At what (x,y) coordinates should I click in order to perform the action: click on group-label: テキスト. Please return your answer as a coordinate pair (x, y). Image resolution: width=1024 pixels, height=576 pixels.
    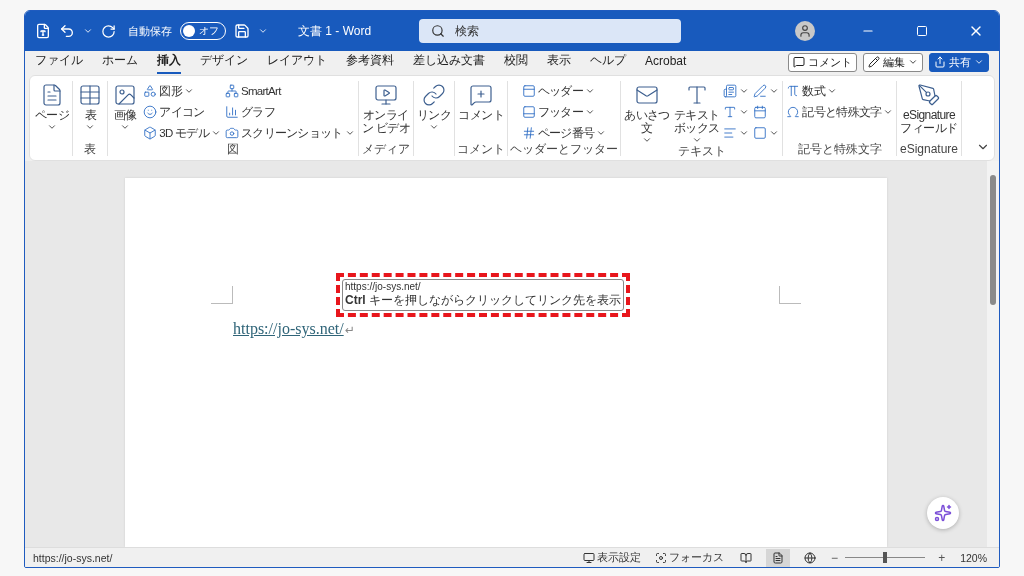
    Looking at the image, I should click on (701, 151).